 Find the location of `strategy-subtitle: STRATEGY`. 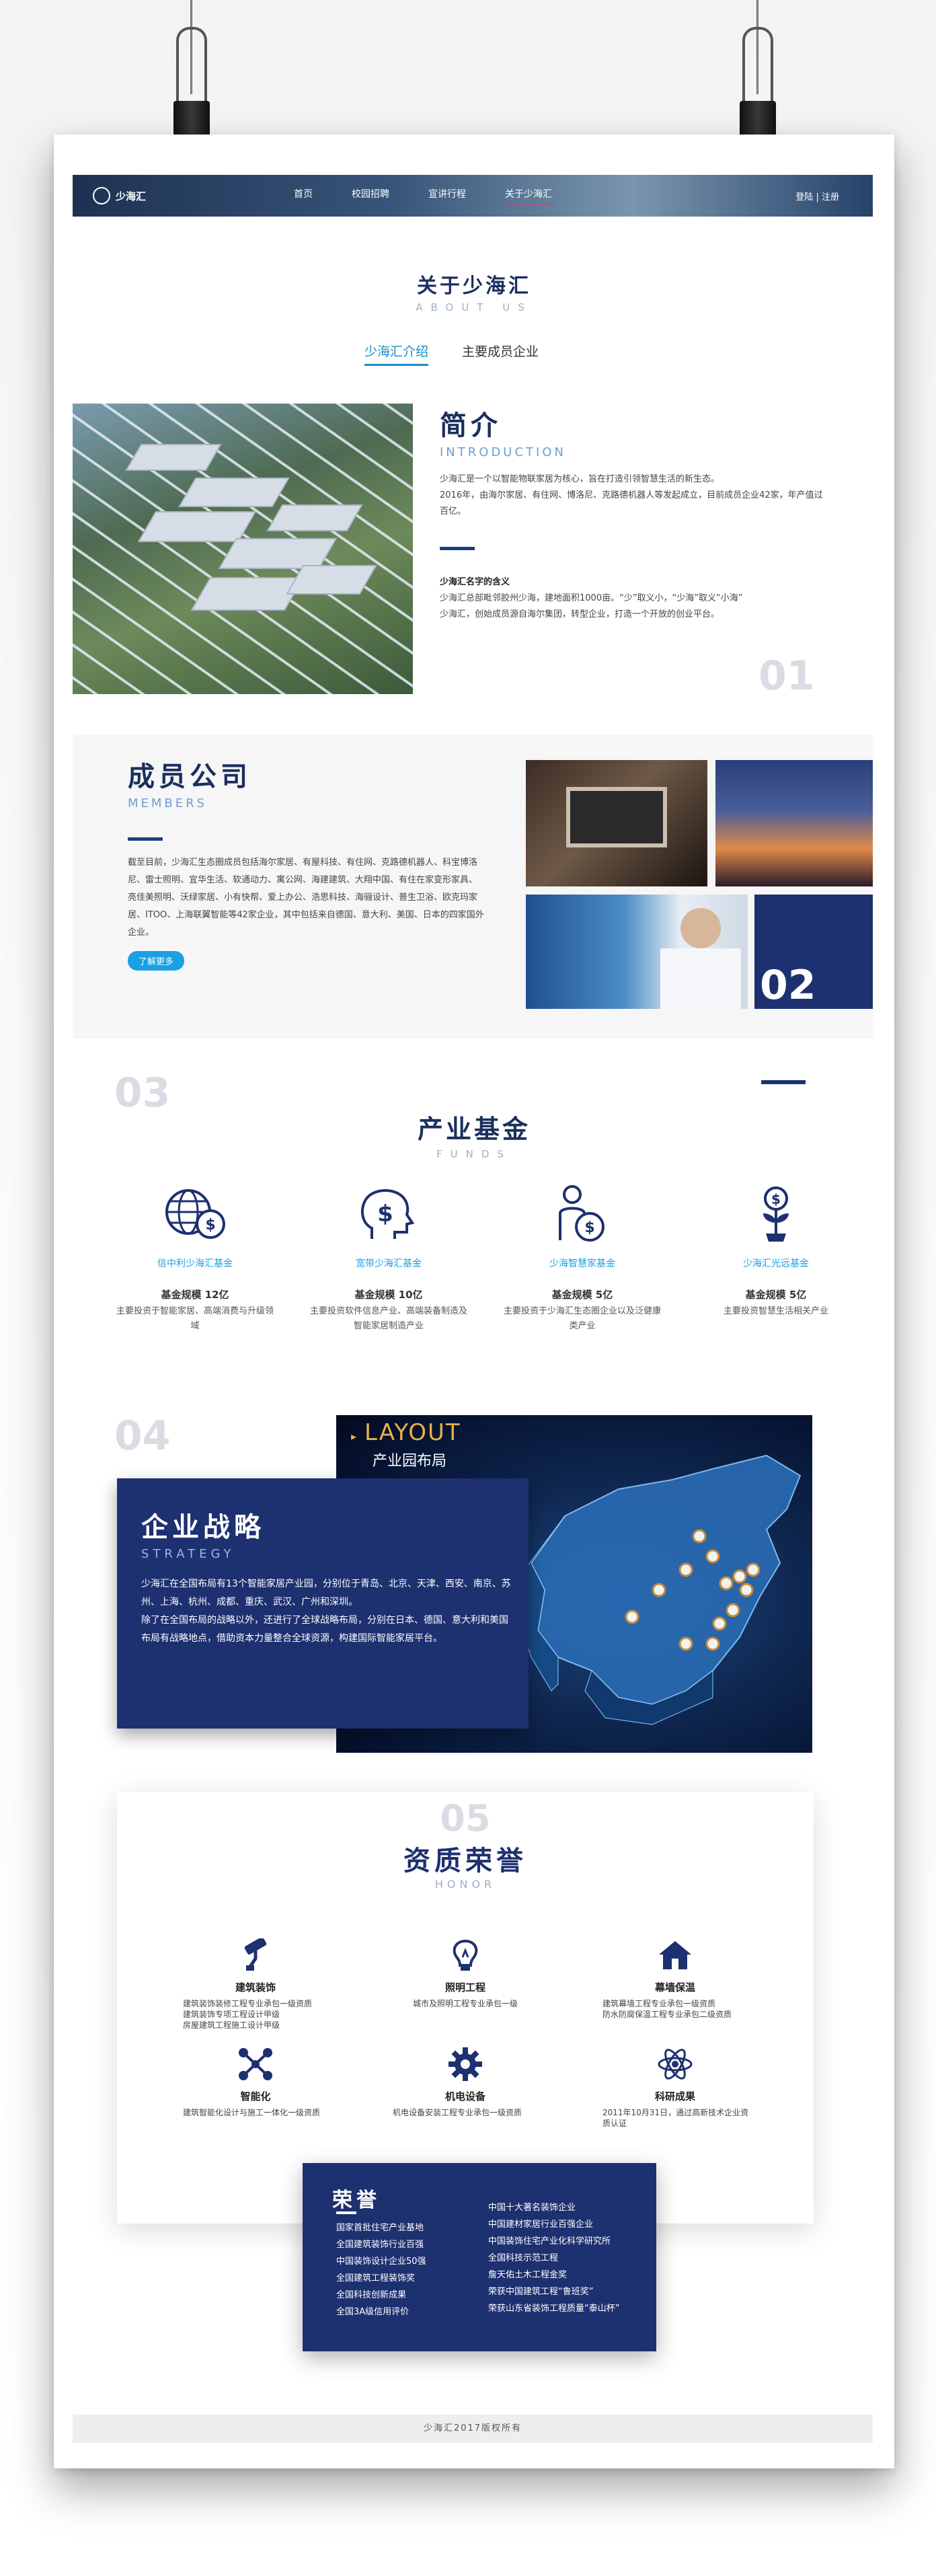

strategy-subtitle: STRATEGY is located at coordinates (188, 1554).